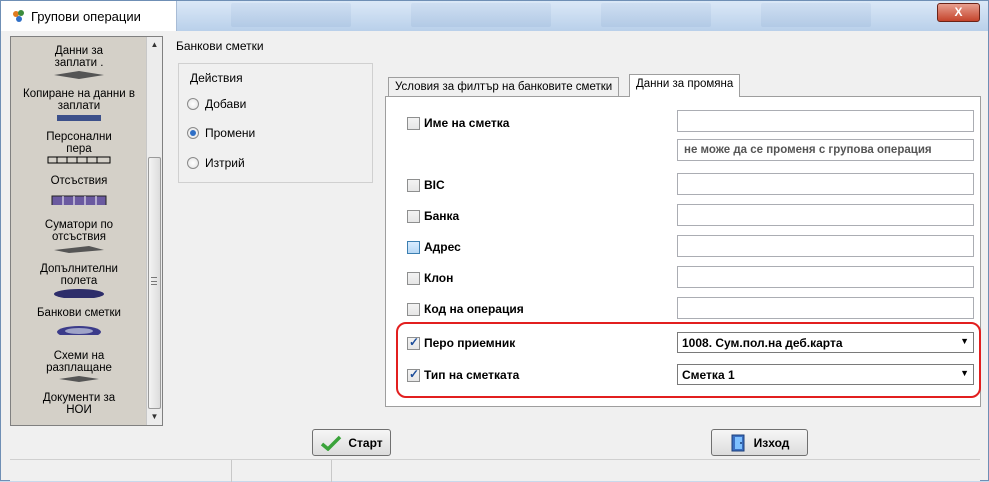  I want to click on exit-button: Изход, so click(759, 442).